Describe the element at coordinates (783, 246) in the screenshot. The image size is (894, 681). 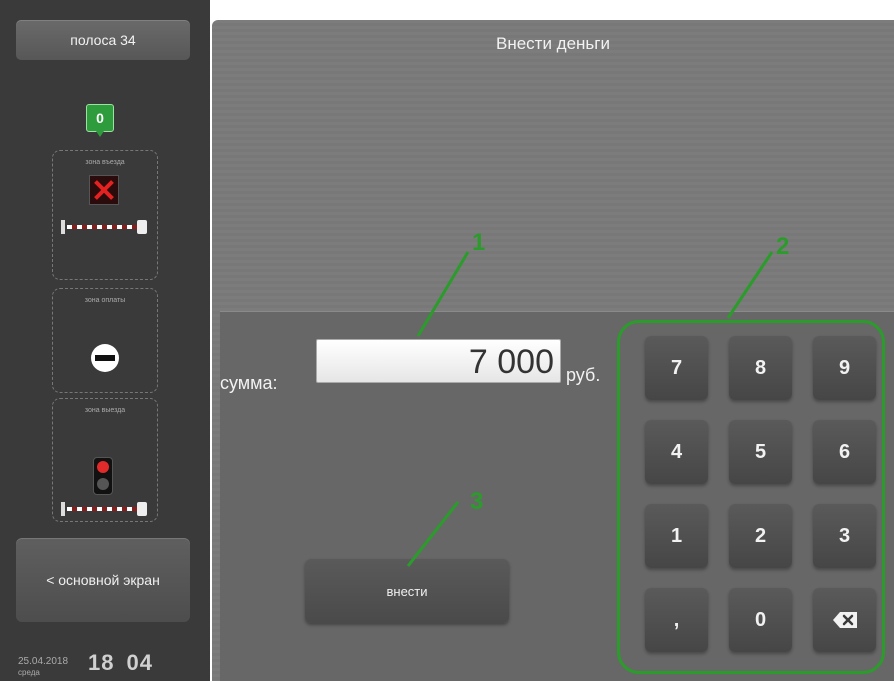
I see `annotation-2: 2` at that location.